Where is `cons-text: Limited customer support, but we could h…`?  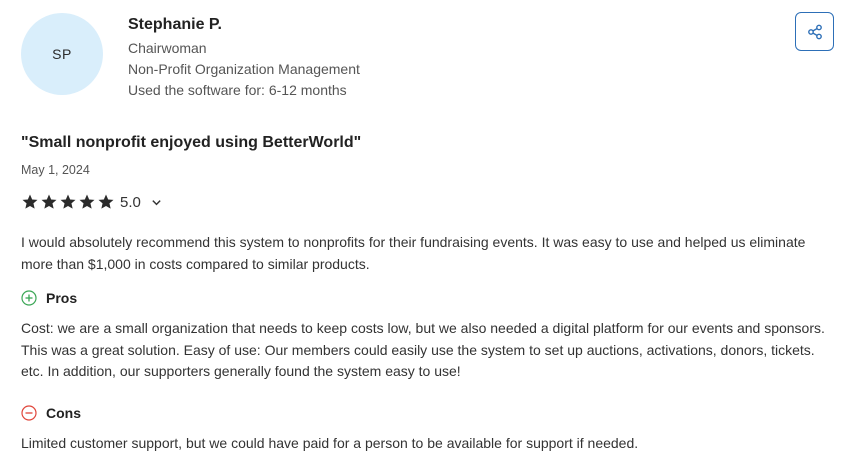 cons-text: Limited customer support, but we could h… is located at coordinates (330, 443).